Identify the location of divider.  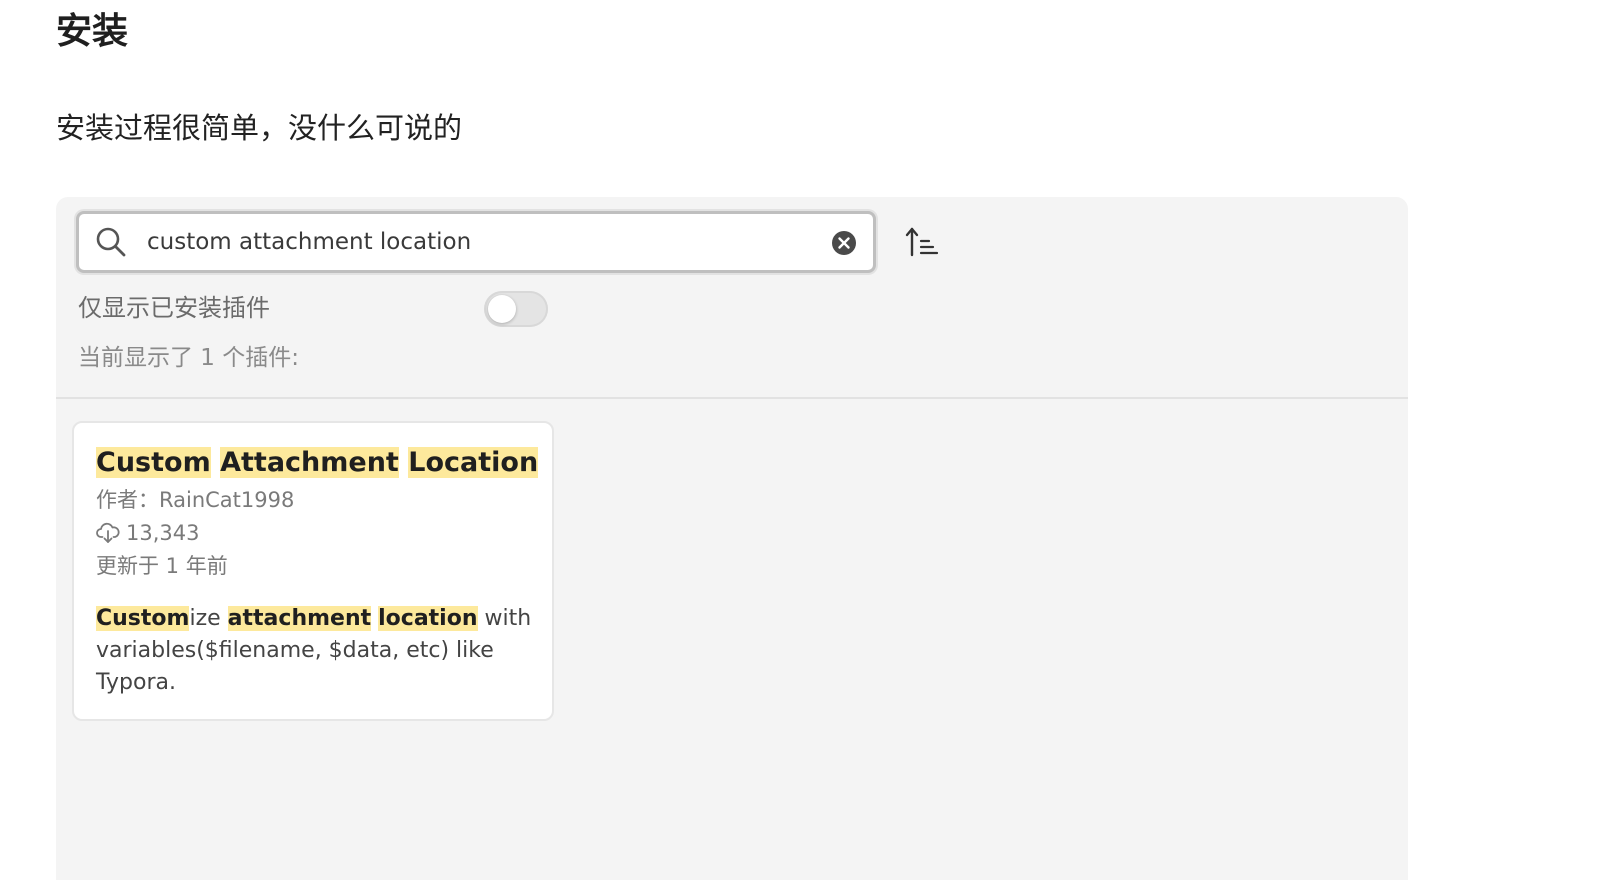
(732, 398).